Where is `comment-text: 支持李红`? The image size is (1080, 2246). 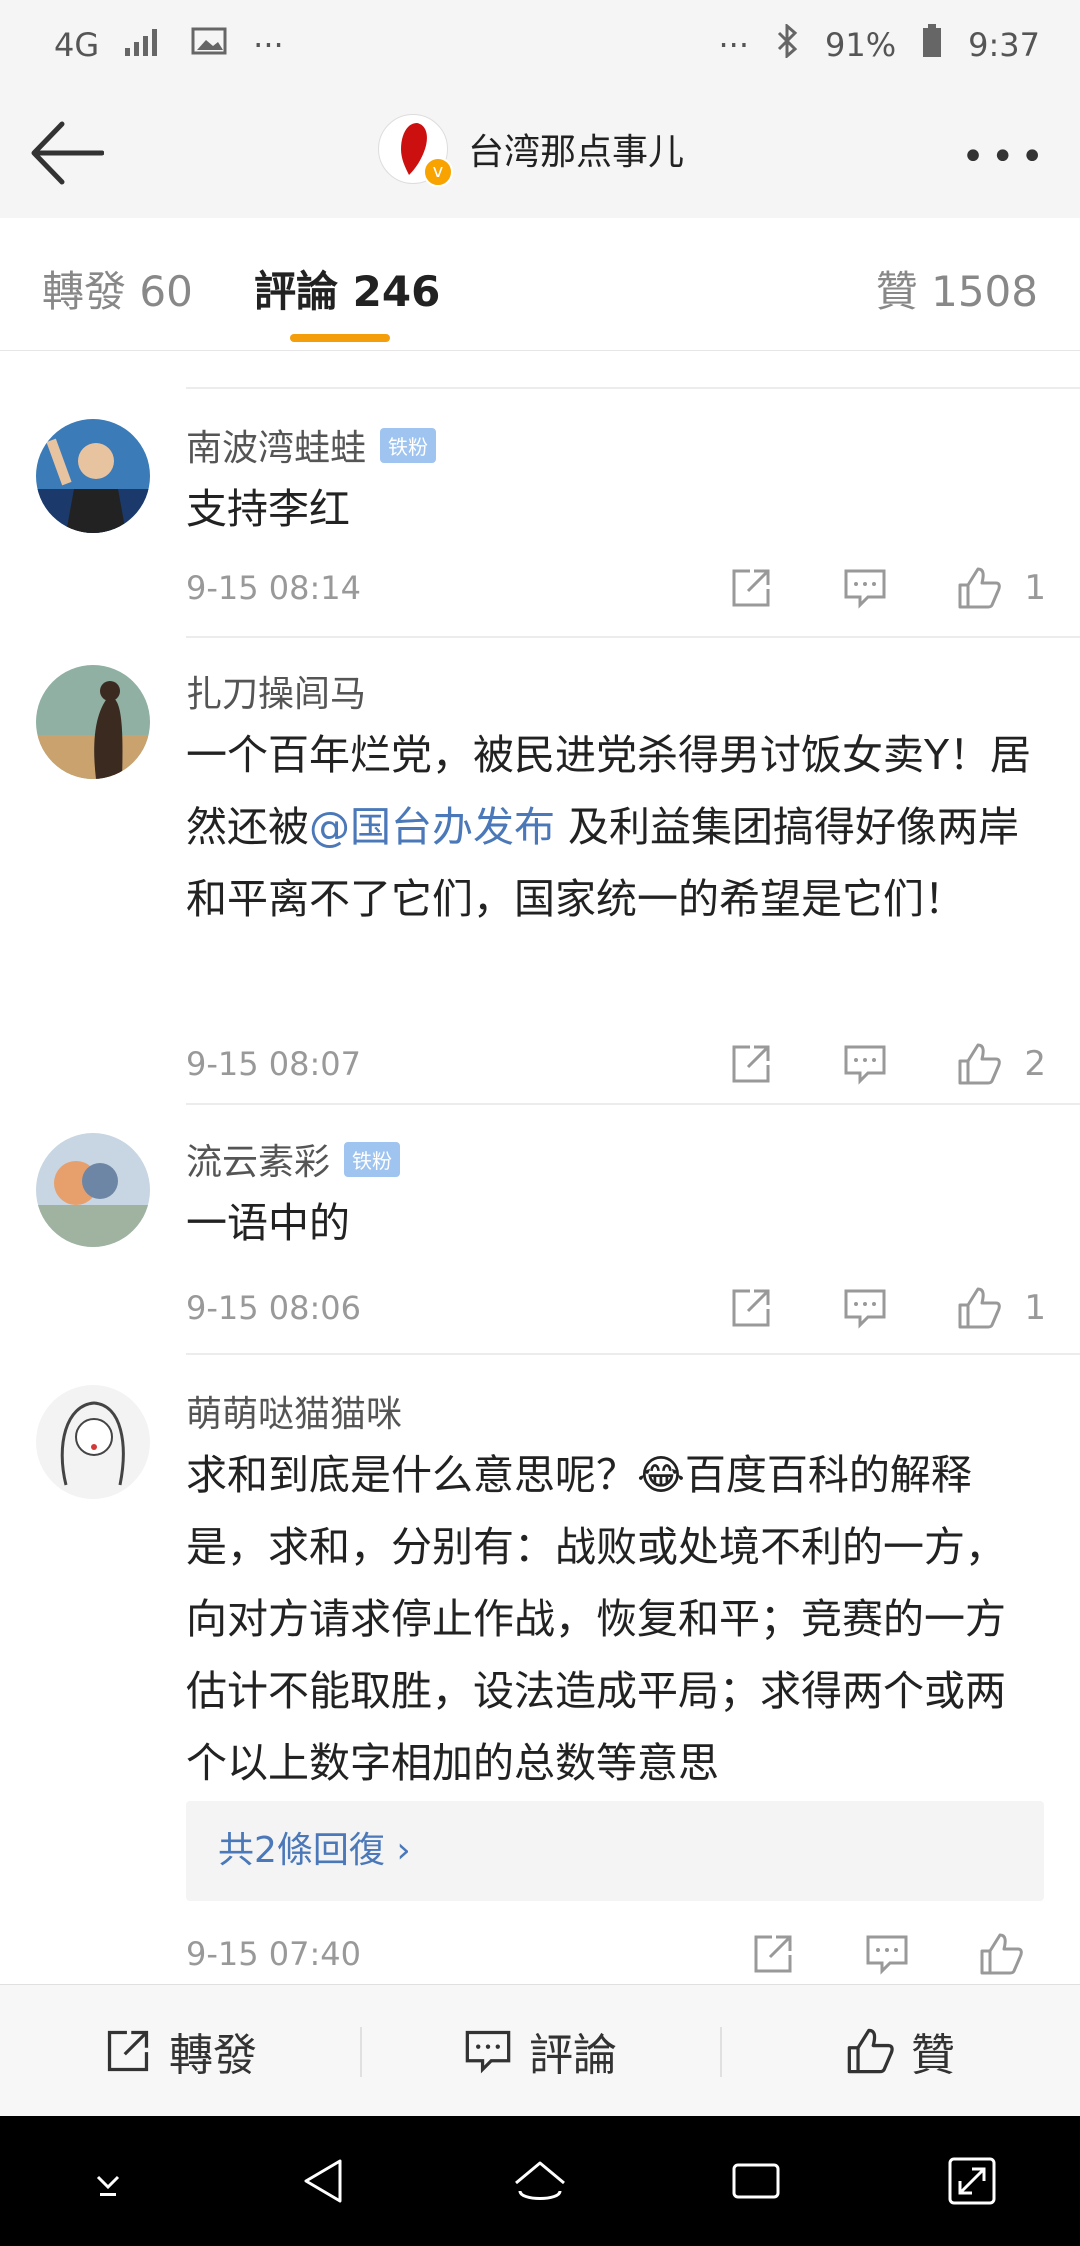
comment-text: 支持李红 is located at coordinates (268, 509).